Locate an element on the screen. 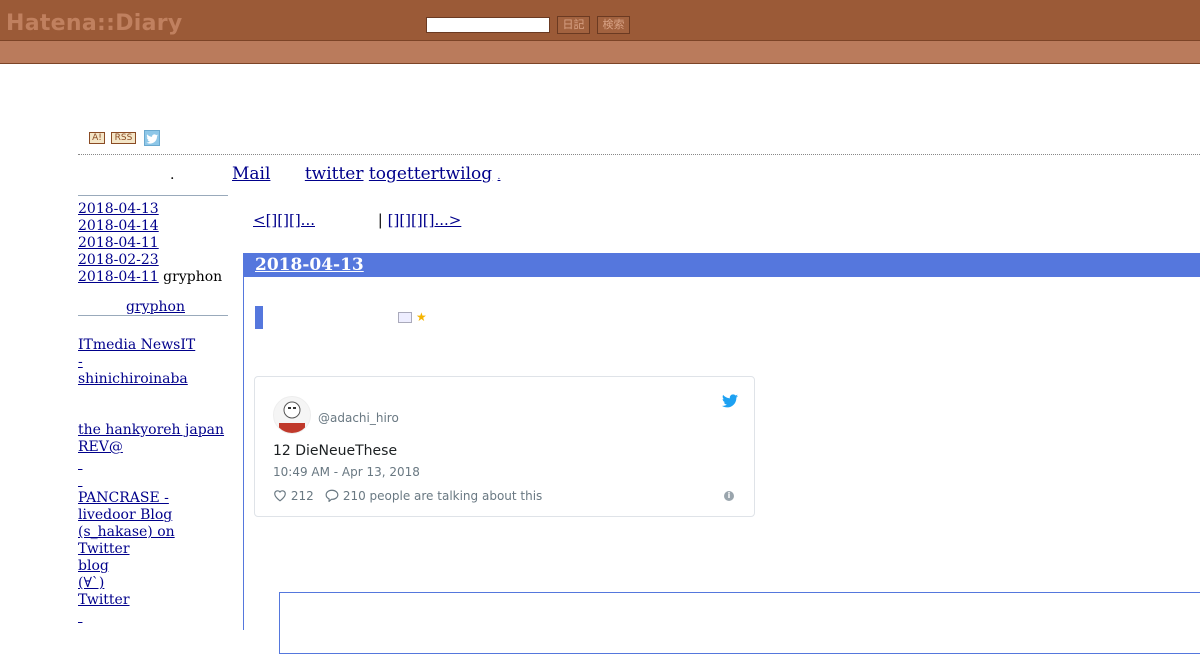 The width and height of the screenshot is (1200, 654). sidebar-link: - is located at coordinates (80, 362).